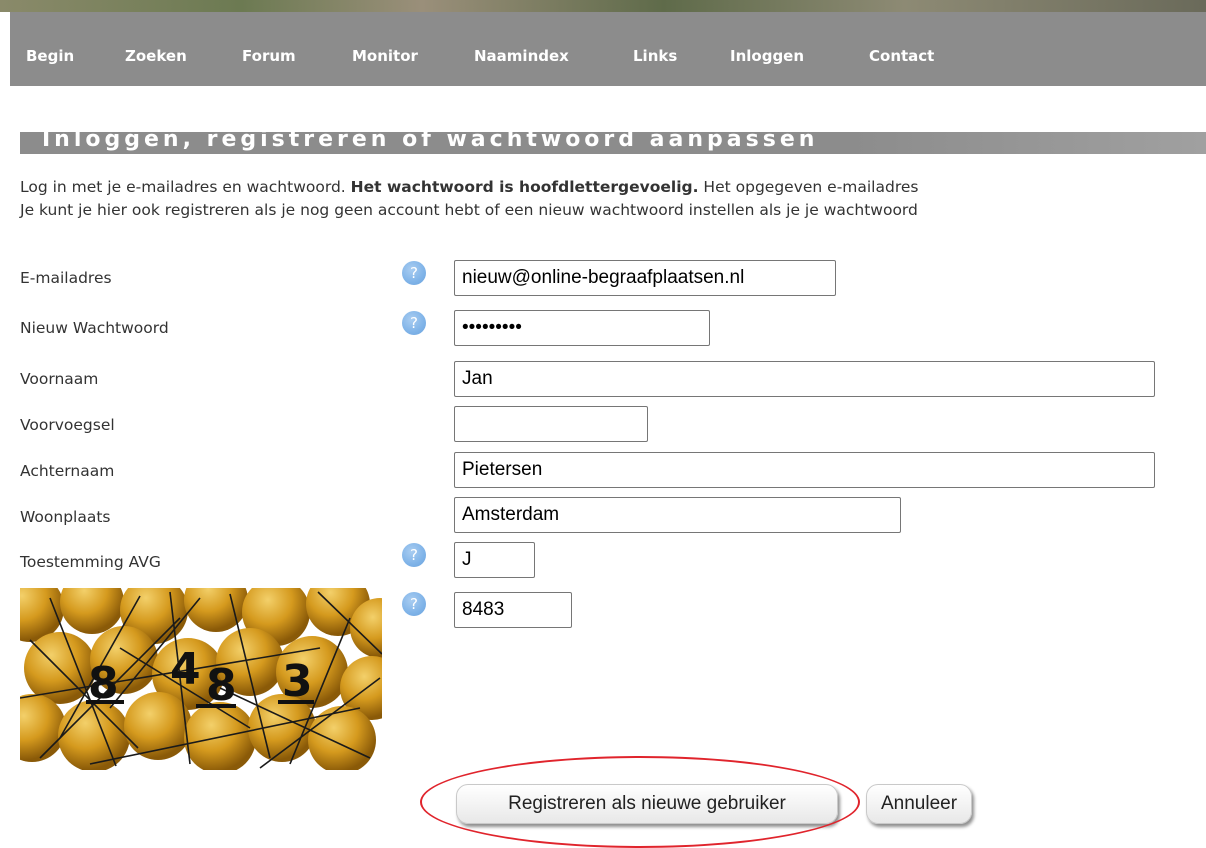 The width and height of the screenshot is (1206, 848). What do you see at coordinates (647, 804) in the screenshot?
I see `register-button: Registreren als nieuwe gebruiker` at bounding box center [647, 804].